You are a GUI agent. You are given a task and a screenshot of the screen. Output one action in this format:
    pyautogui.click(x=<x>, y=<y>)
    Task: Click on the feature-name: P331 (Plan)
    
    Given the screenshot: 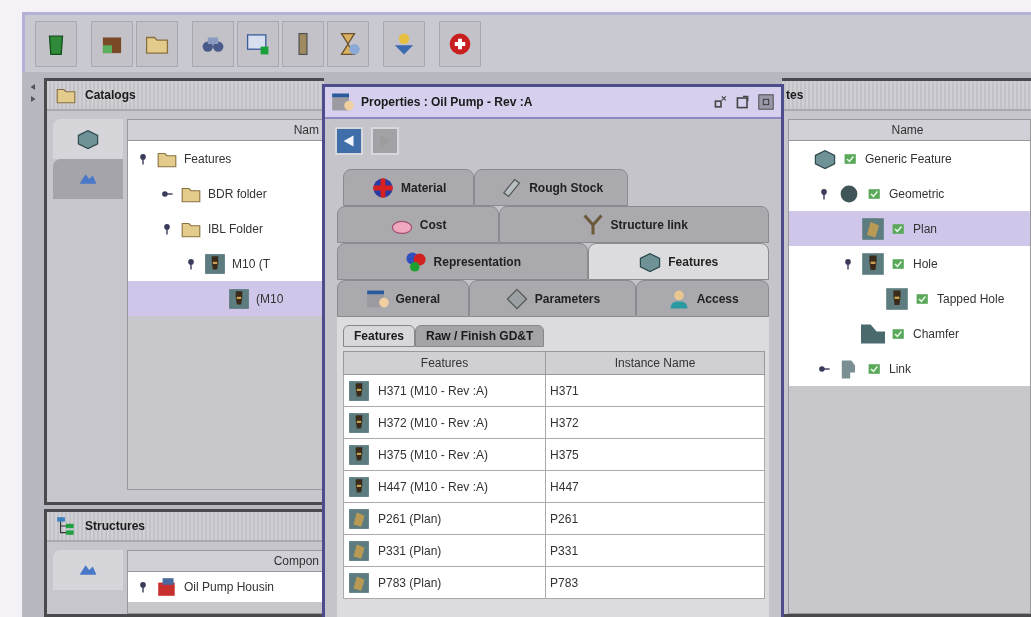 What is the action you would take?
    pyautogui.click(x=410, y=550)
    